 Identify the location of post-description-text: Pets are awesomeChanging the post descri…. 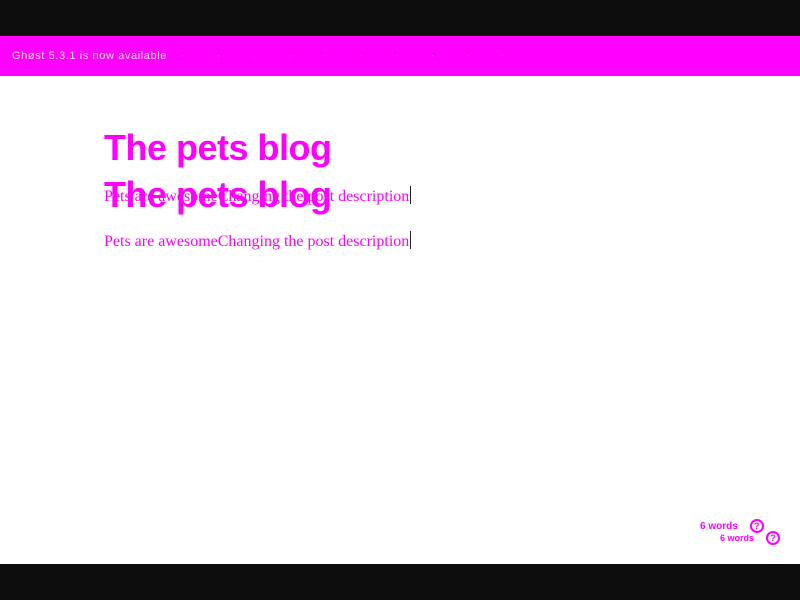
(256, 241).